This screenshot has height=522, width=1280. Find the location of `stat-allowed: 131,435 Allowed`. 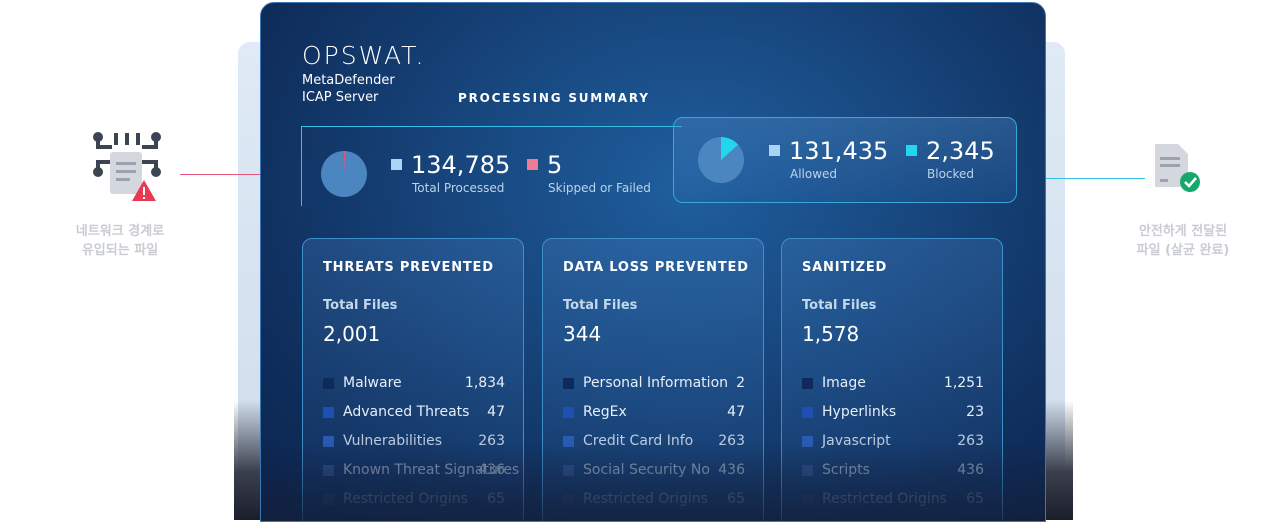

stat-allowed: 131,435 Allowed is located at coordinates (828, 159).